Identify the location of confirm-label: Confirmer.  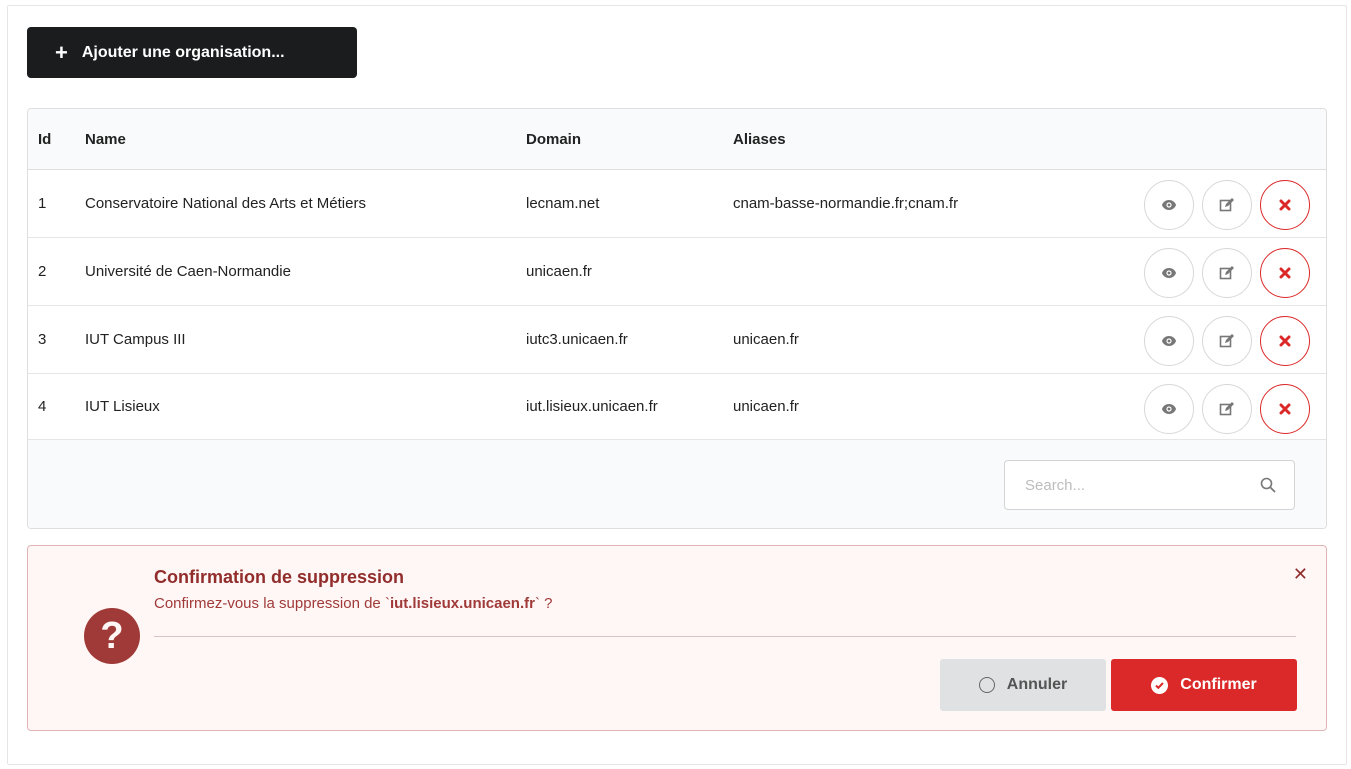
(1218, 684).